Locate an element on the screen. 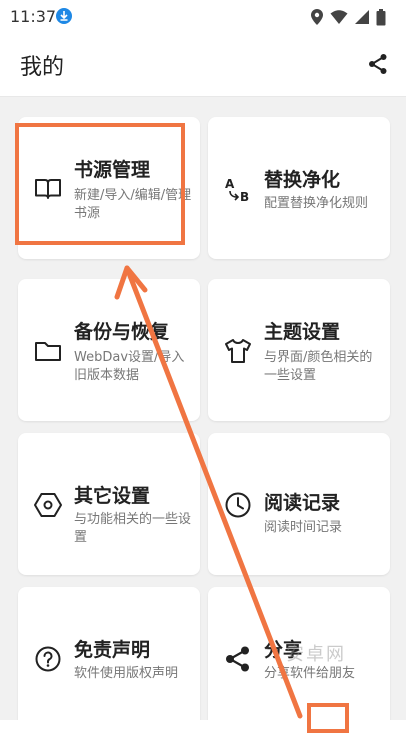 This screenshot has height=733, width=406. battery-icon is located at coordinates (381, 19).